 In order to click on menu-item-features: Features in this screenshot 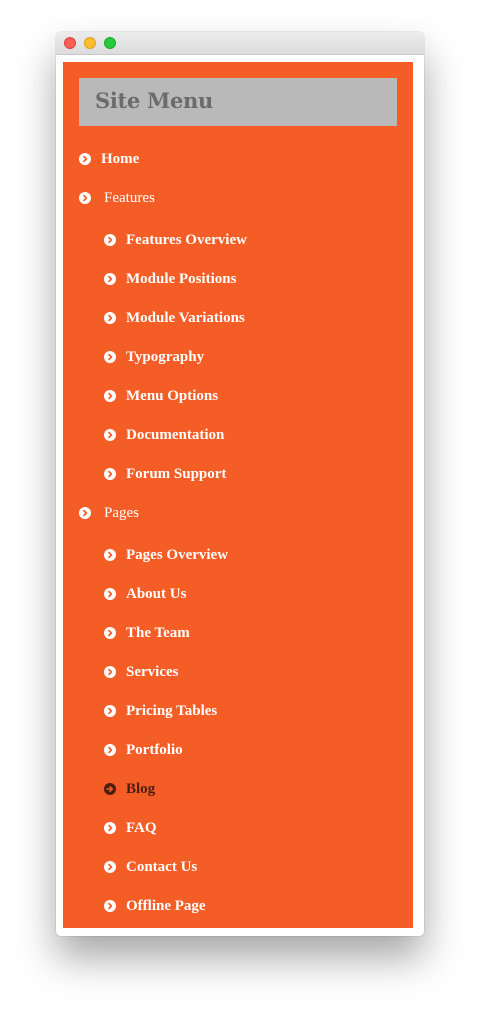, I will do `click(117, 198)`.